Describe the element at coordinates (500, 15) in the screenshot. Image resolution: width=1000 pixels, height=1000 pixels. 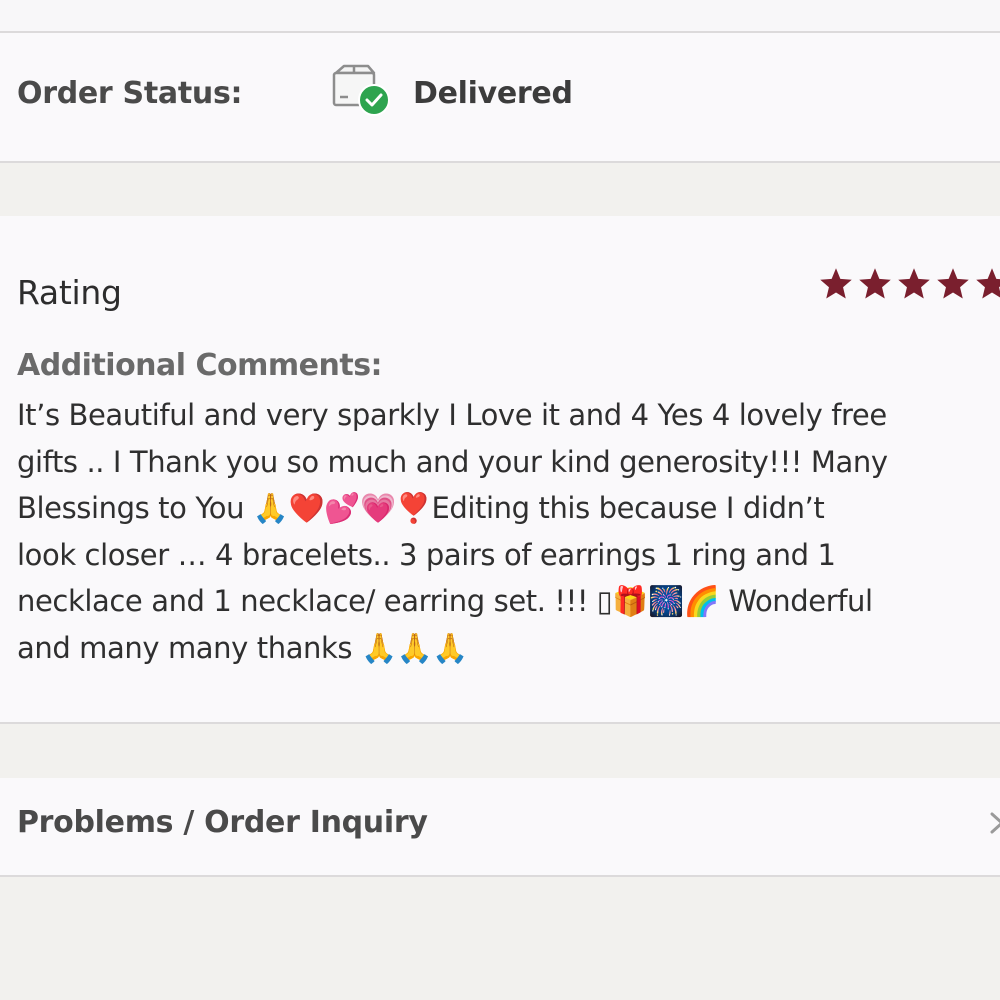
I see `top-strip` at that location.